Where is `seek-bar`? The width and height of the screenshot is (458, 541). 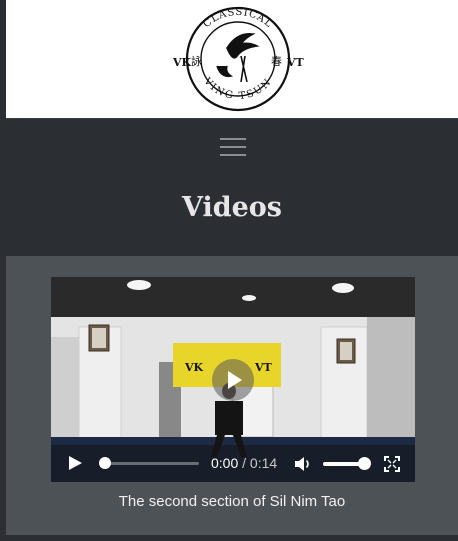 seek-bar is located at coordinates (149, 463).